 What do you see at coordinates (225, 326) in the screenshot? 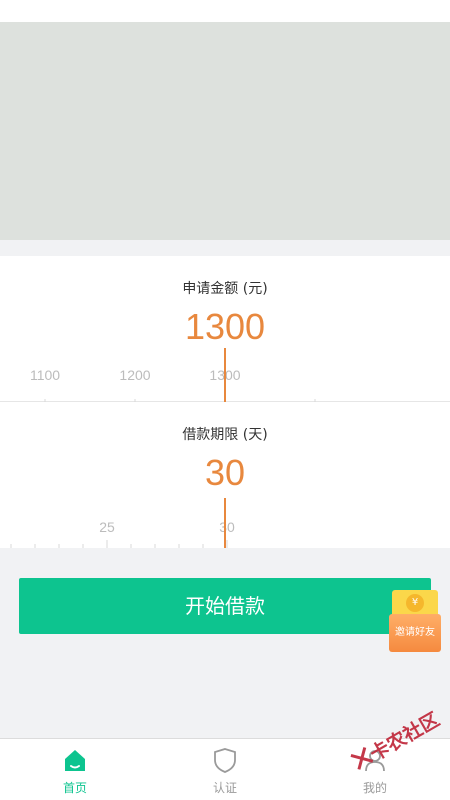
I see `amount-value: 1300` at bounding box center [225, 326].